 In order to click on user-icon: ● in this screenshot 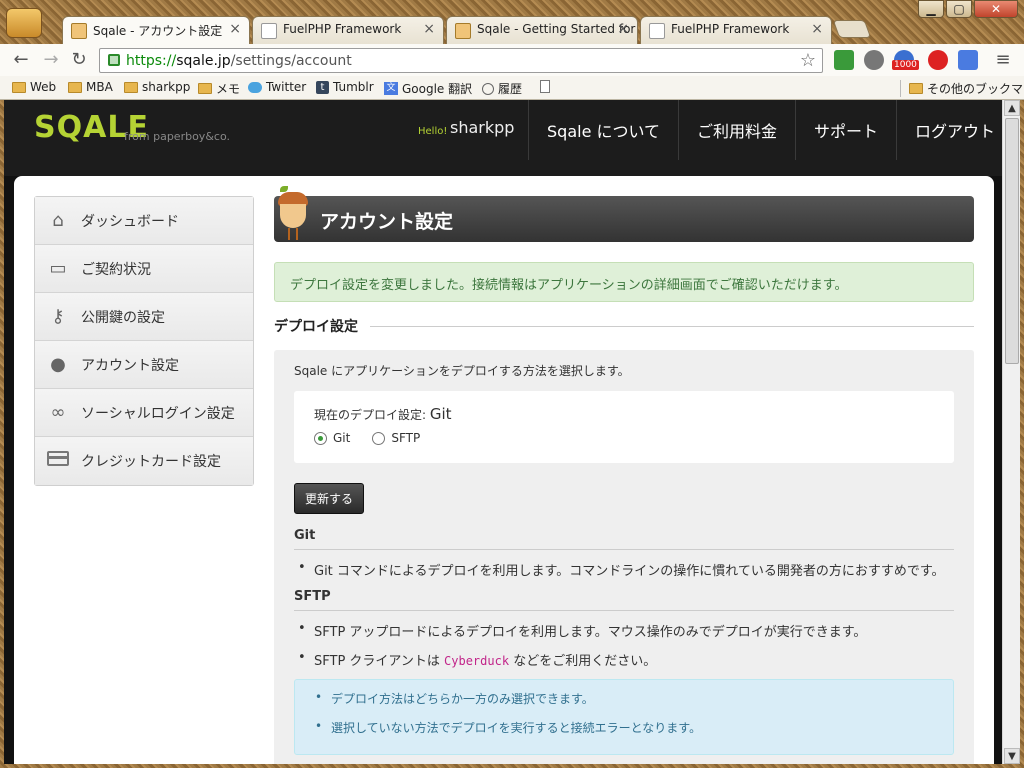, I will do `click(58, 364)`.